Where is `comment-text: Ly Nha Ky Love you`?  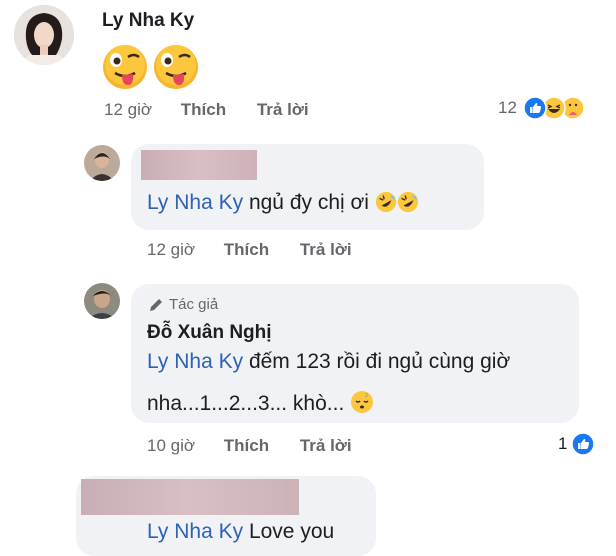 comment-text: Ly Nha Ky Love you is located at coordinates (241, 531).